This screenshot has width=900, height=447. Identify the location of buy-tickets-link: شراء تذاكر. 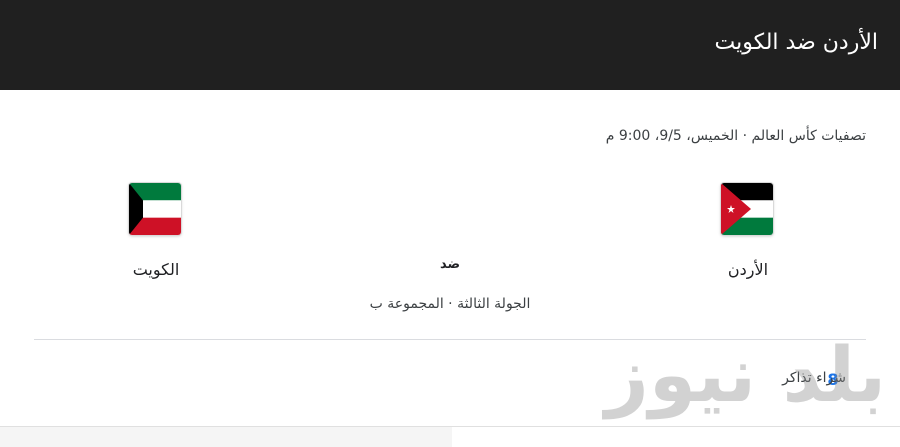
(814, 378).